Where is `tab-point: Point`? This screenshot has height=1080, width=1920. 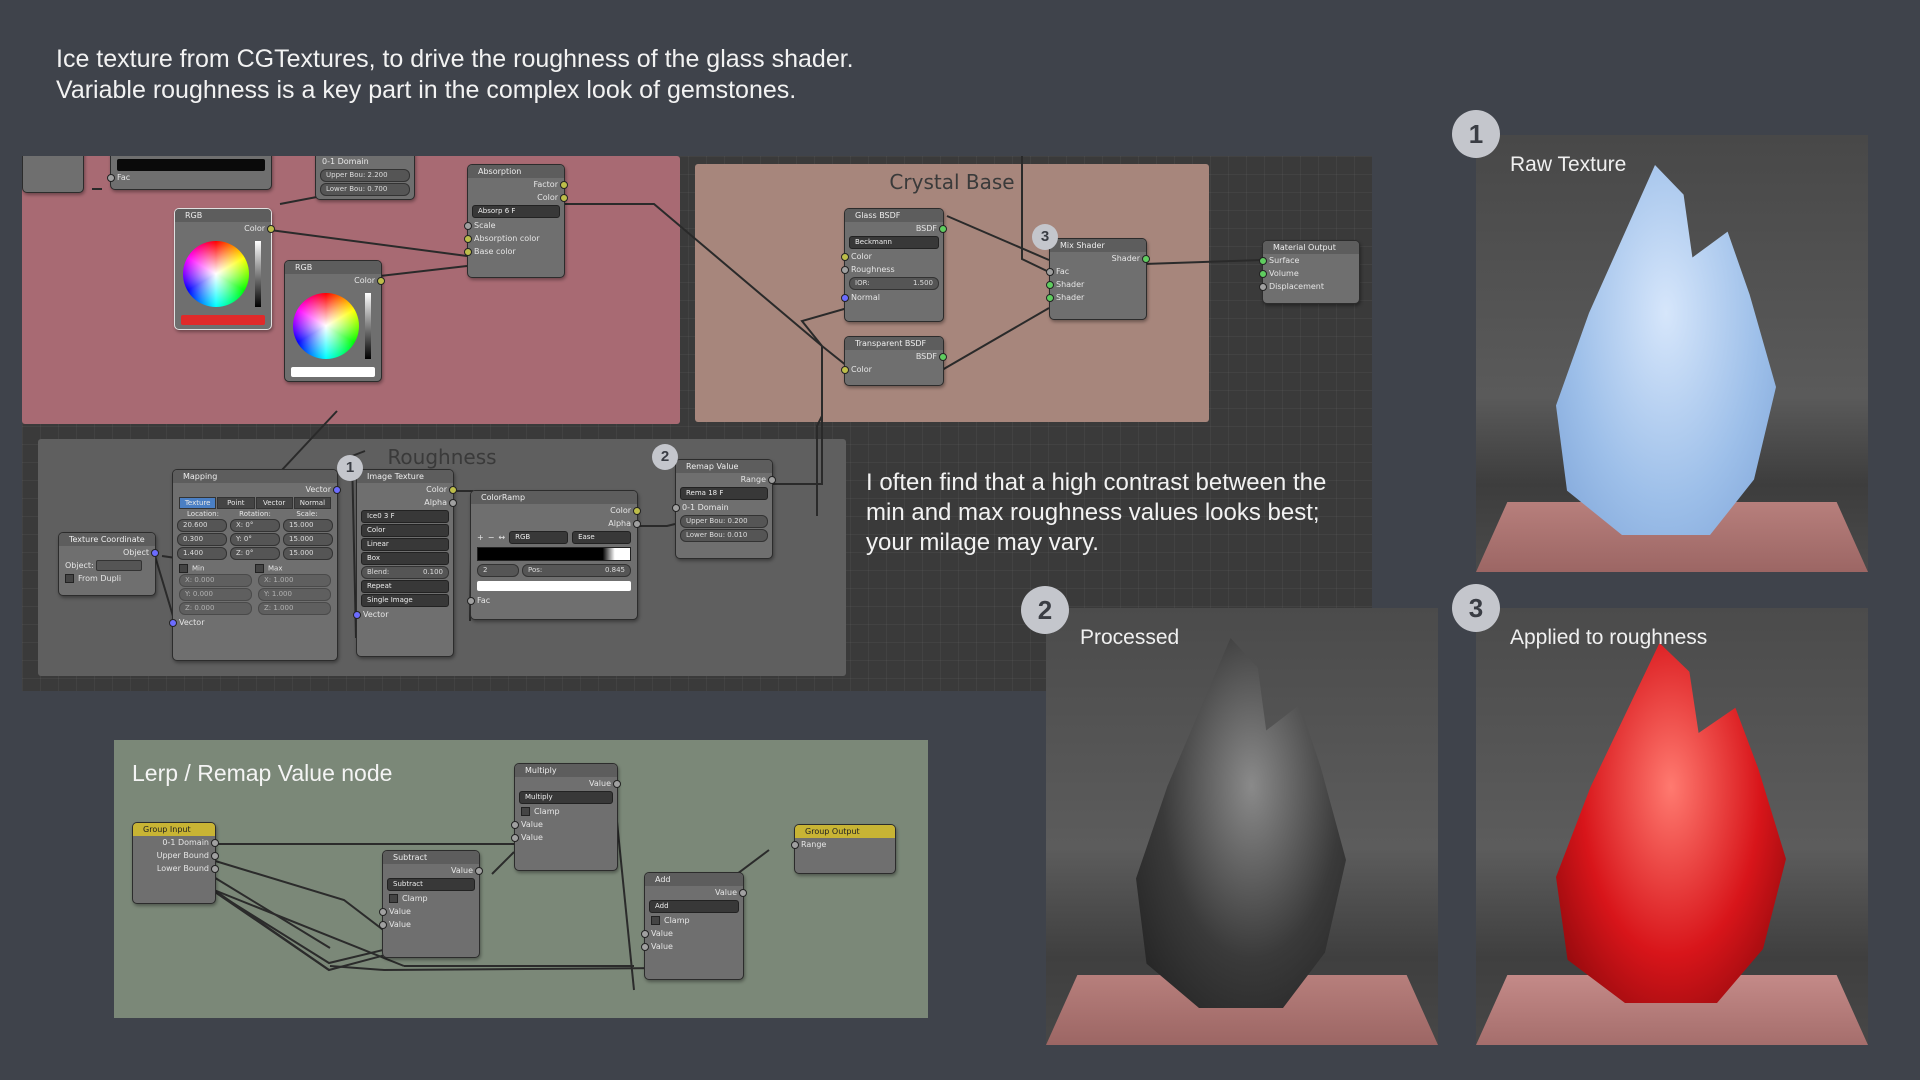 tab-point: Point is located at coordinates (236, 503).